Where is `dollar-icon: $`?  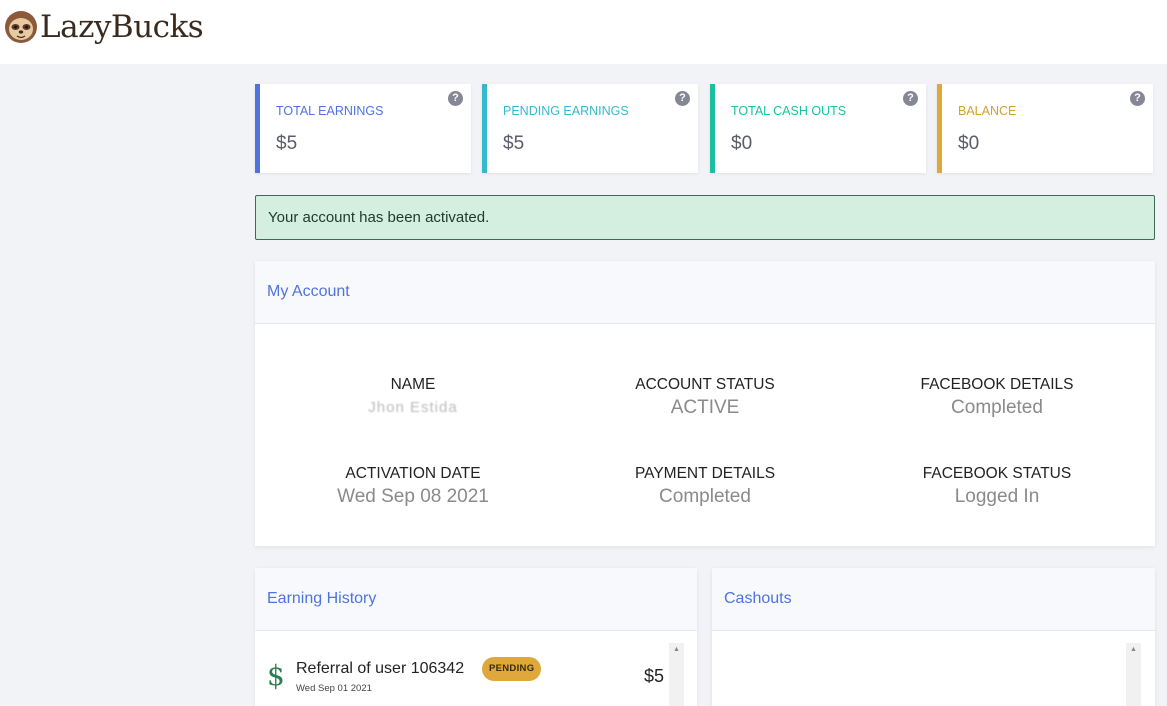
dollar-icon: $ is located at coordinates (276, 675).